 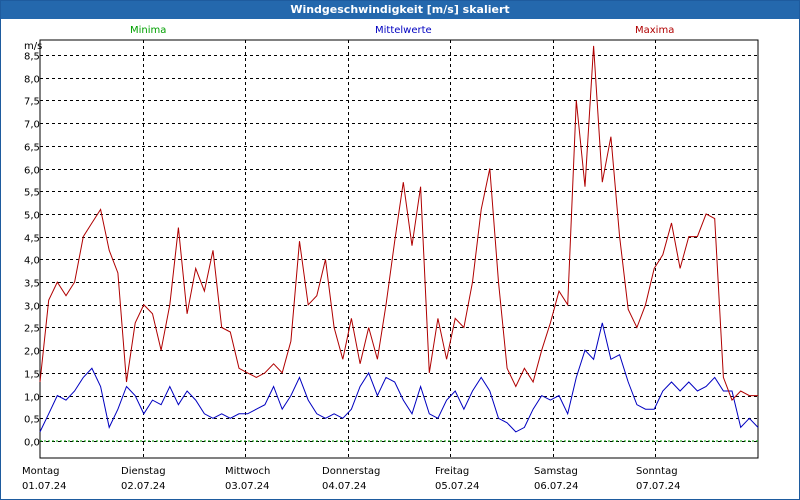 What do you see at coordinates (32, 80) in the screenshot?
I see `y-tick-label: 8,0` at bounding box center [32, 80].